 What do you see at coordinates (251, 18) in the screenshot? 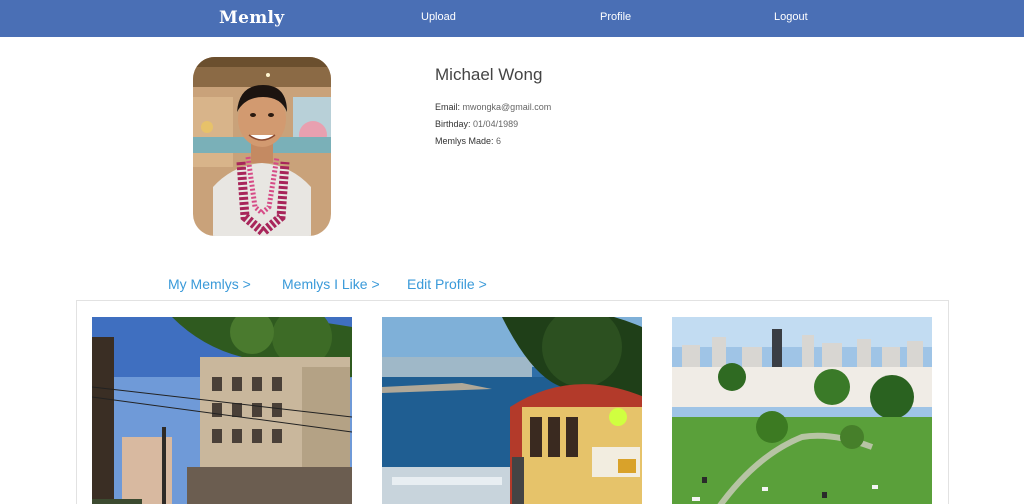
I see `brand-logo: Memly` at bounding box center [251, 18].